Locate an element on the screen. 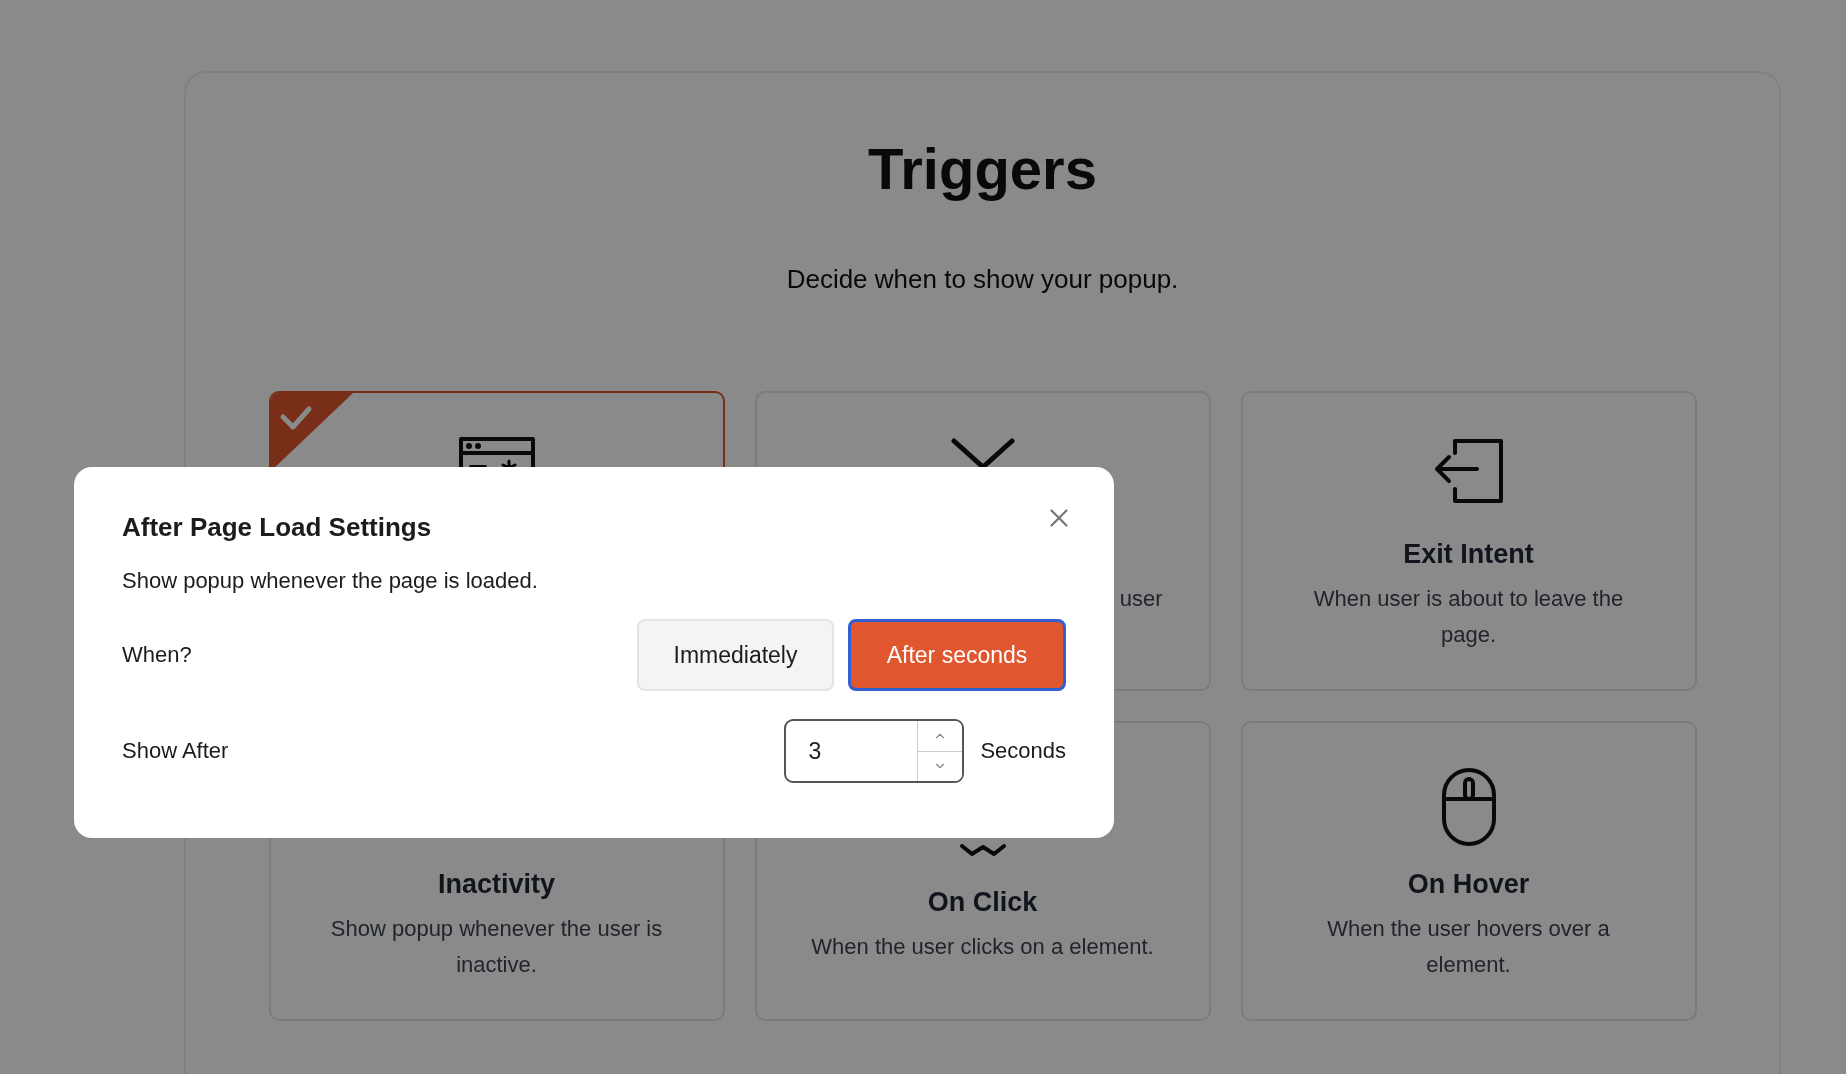 The width and height of the screenshot is (1846, 1074). trigger-card: On Hover When the user hovers over a element. is located at coordinates (1468, 871).